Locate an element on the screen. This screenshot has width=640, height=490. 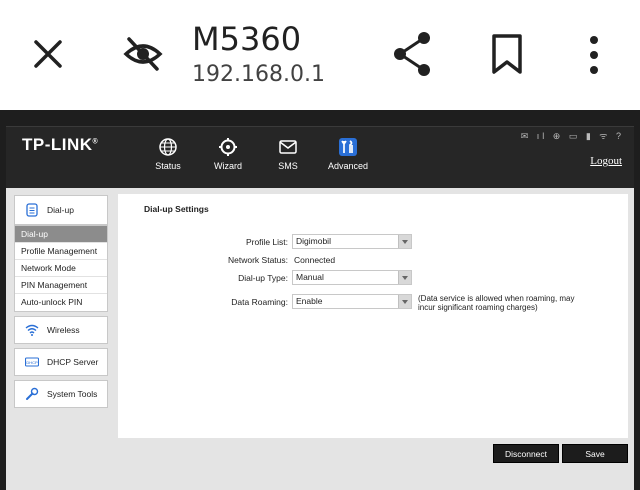
globe-icon is located at coordinates (168, 147).